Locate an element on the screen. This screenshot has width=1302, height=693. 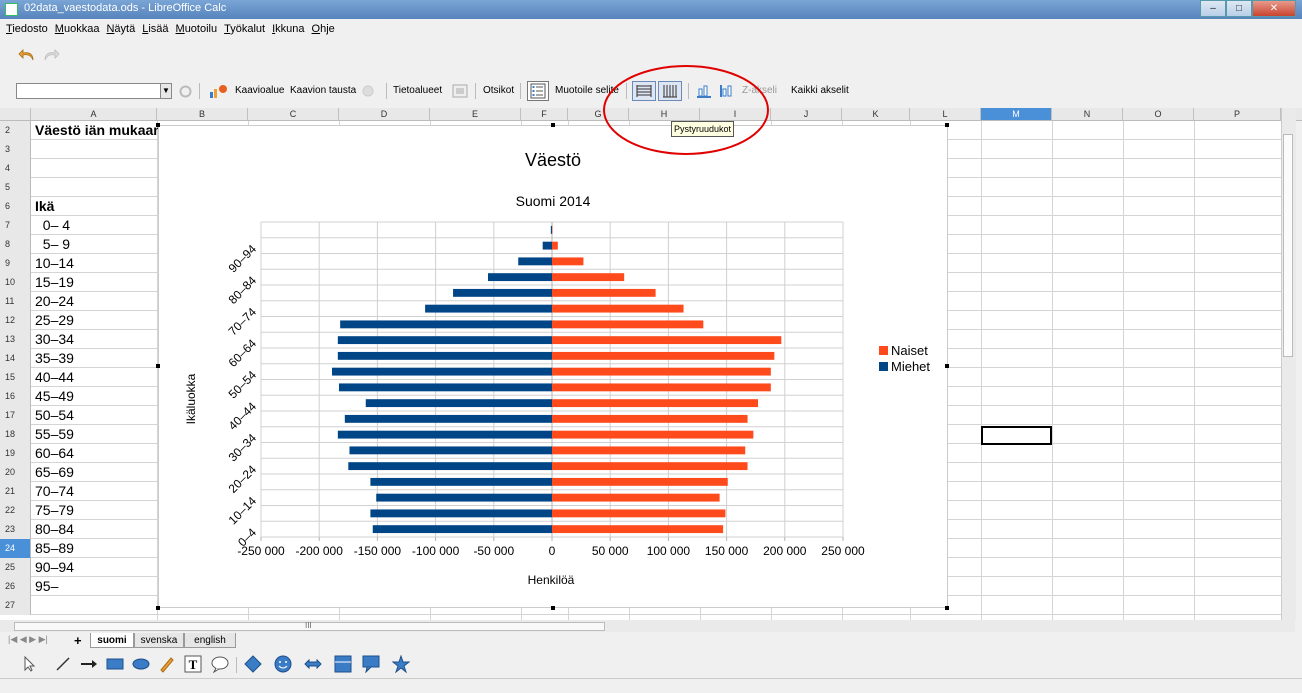
row-header: 2 is located at coordinates (15, 130).